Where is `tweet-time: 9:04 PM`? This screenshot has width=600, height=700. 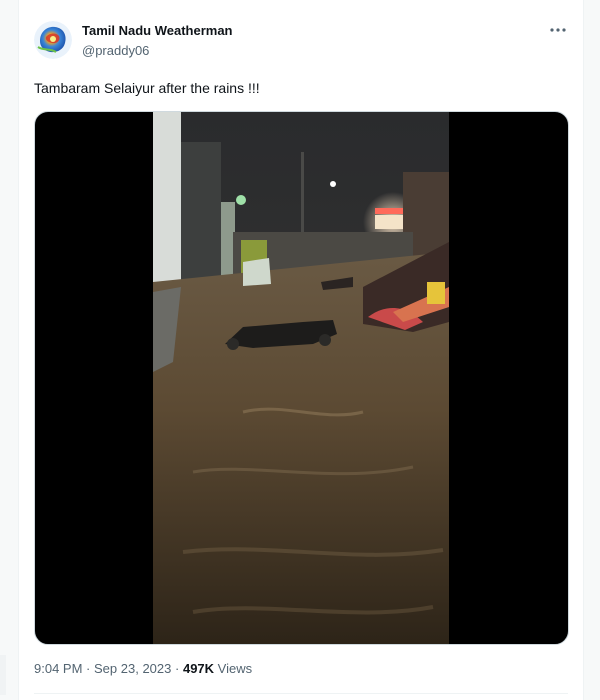
tweet-time: 9:04 PM is located at coordinates (58, 668).